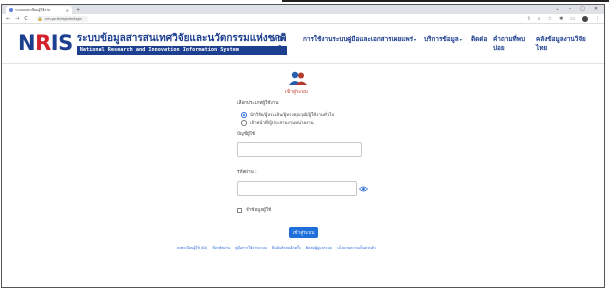 The height and width of the screenshot is (289, 609). Describe the element at coordinates (246, 134) in the screenshot. I see `username-label: บัญชีผู้ใช้` at that location.